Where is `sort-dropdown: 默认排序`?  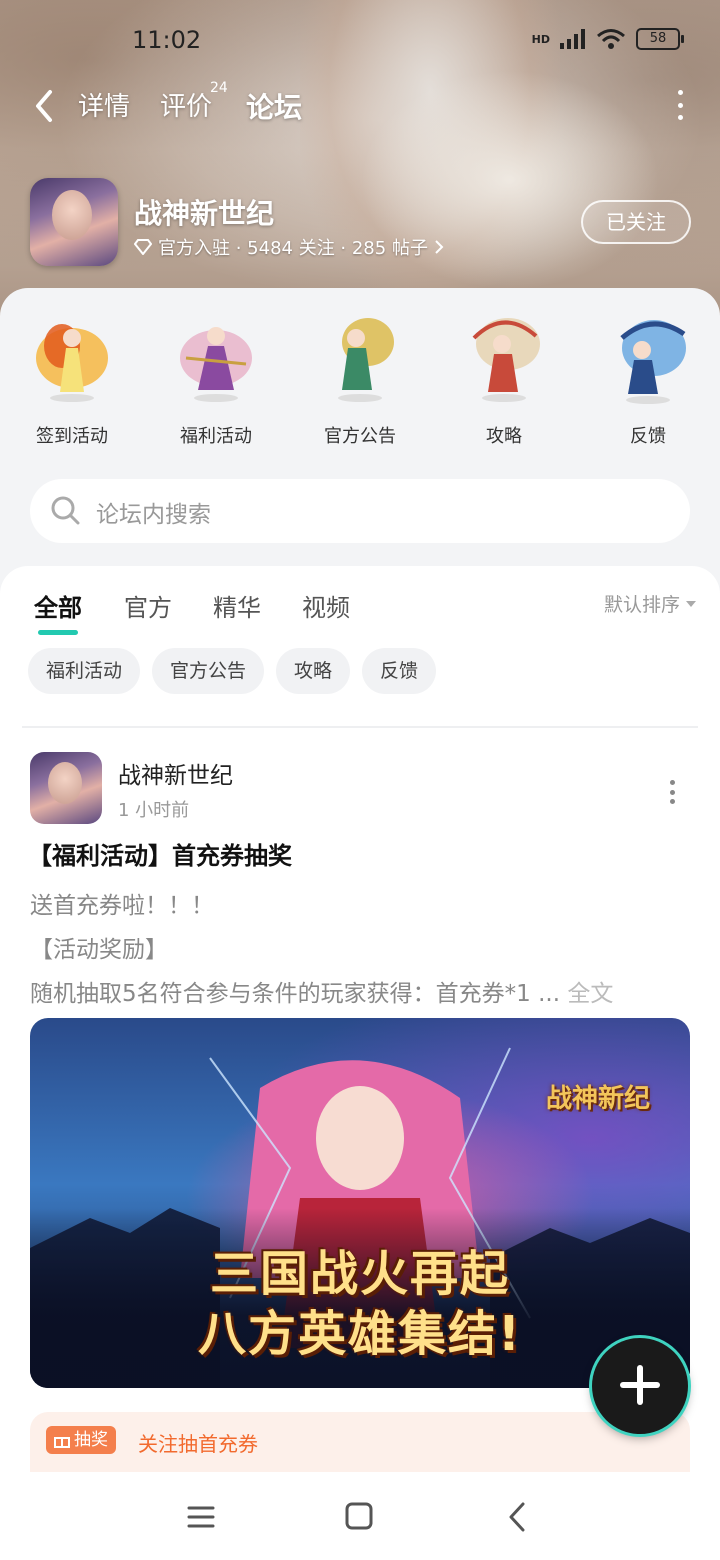
sort-dropdown: 默认排序 is located at coordinates (650, 603).